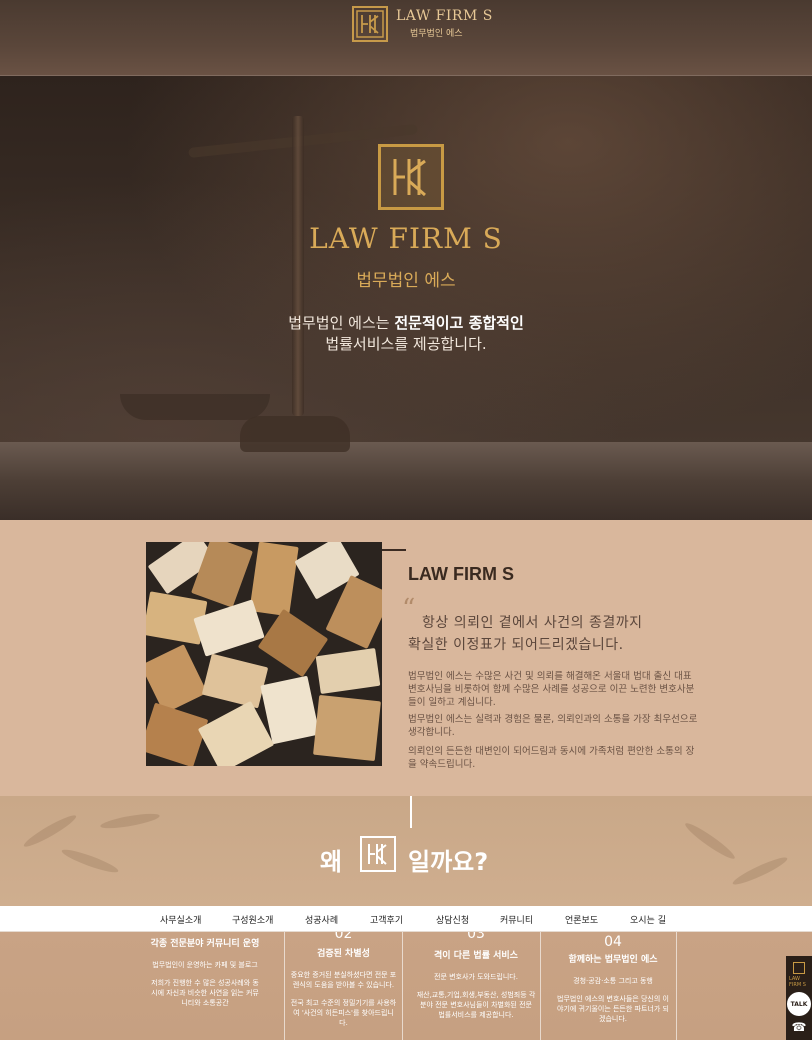 This screenshot has height=1040, width=812. I want to click on hero-tagline-1: 법무법인 에스는 전문적이고 종합적인, so click(406, 322).